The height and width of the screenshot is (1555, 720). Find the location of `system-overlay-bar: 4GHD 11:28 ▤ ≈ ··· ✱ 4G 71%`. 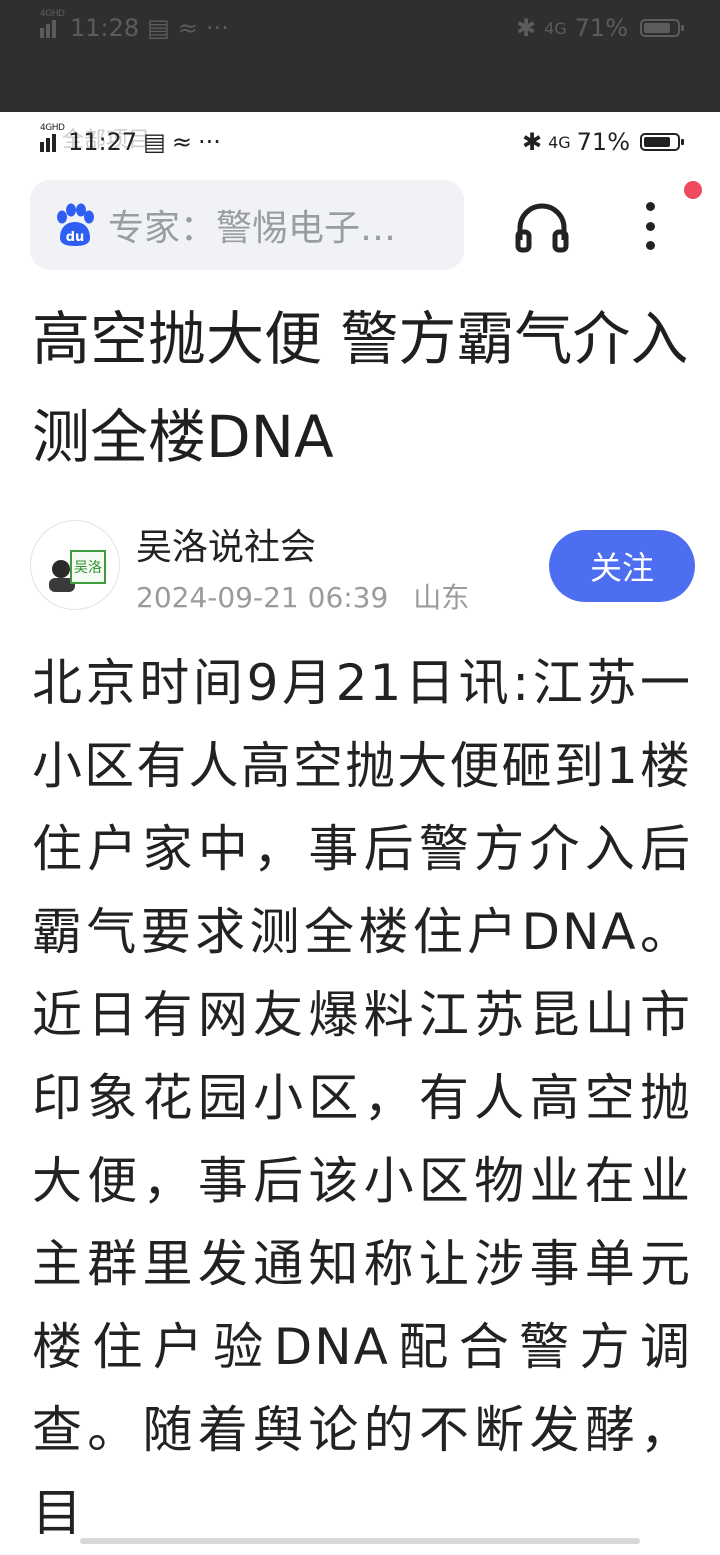

system-overlay-bar: 4GHD 11:28 ▤ ≈ ··· ✱ 4G 71% is located at coordinates (360, 56).